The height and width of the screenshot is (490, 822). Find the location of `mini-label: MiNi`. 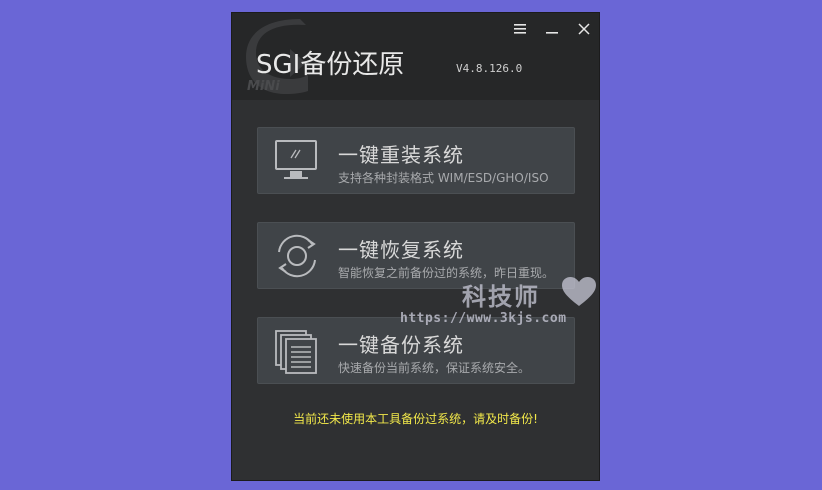

mini-label: MiNi is located at coordinates (263, 86).